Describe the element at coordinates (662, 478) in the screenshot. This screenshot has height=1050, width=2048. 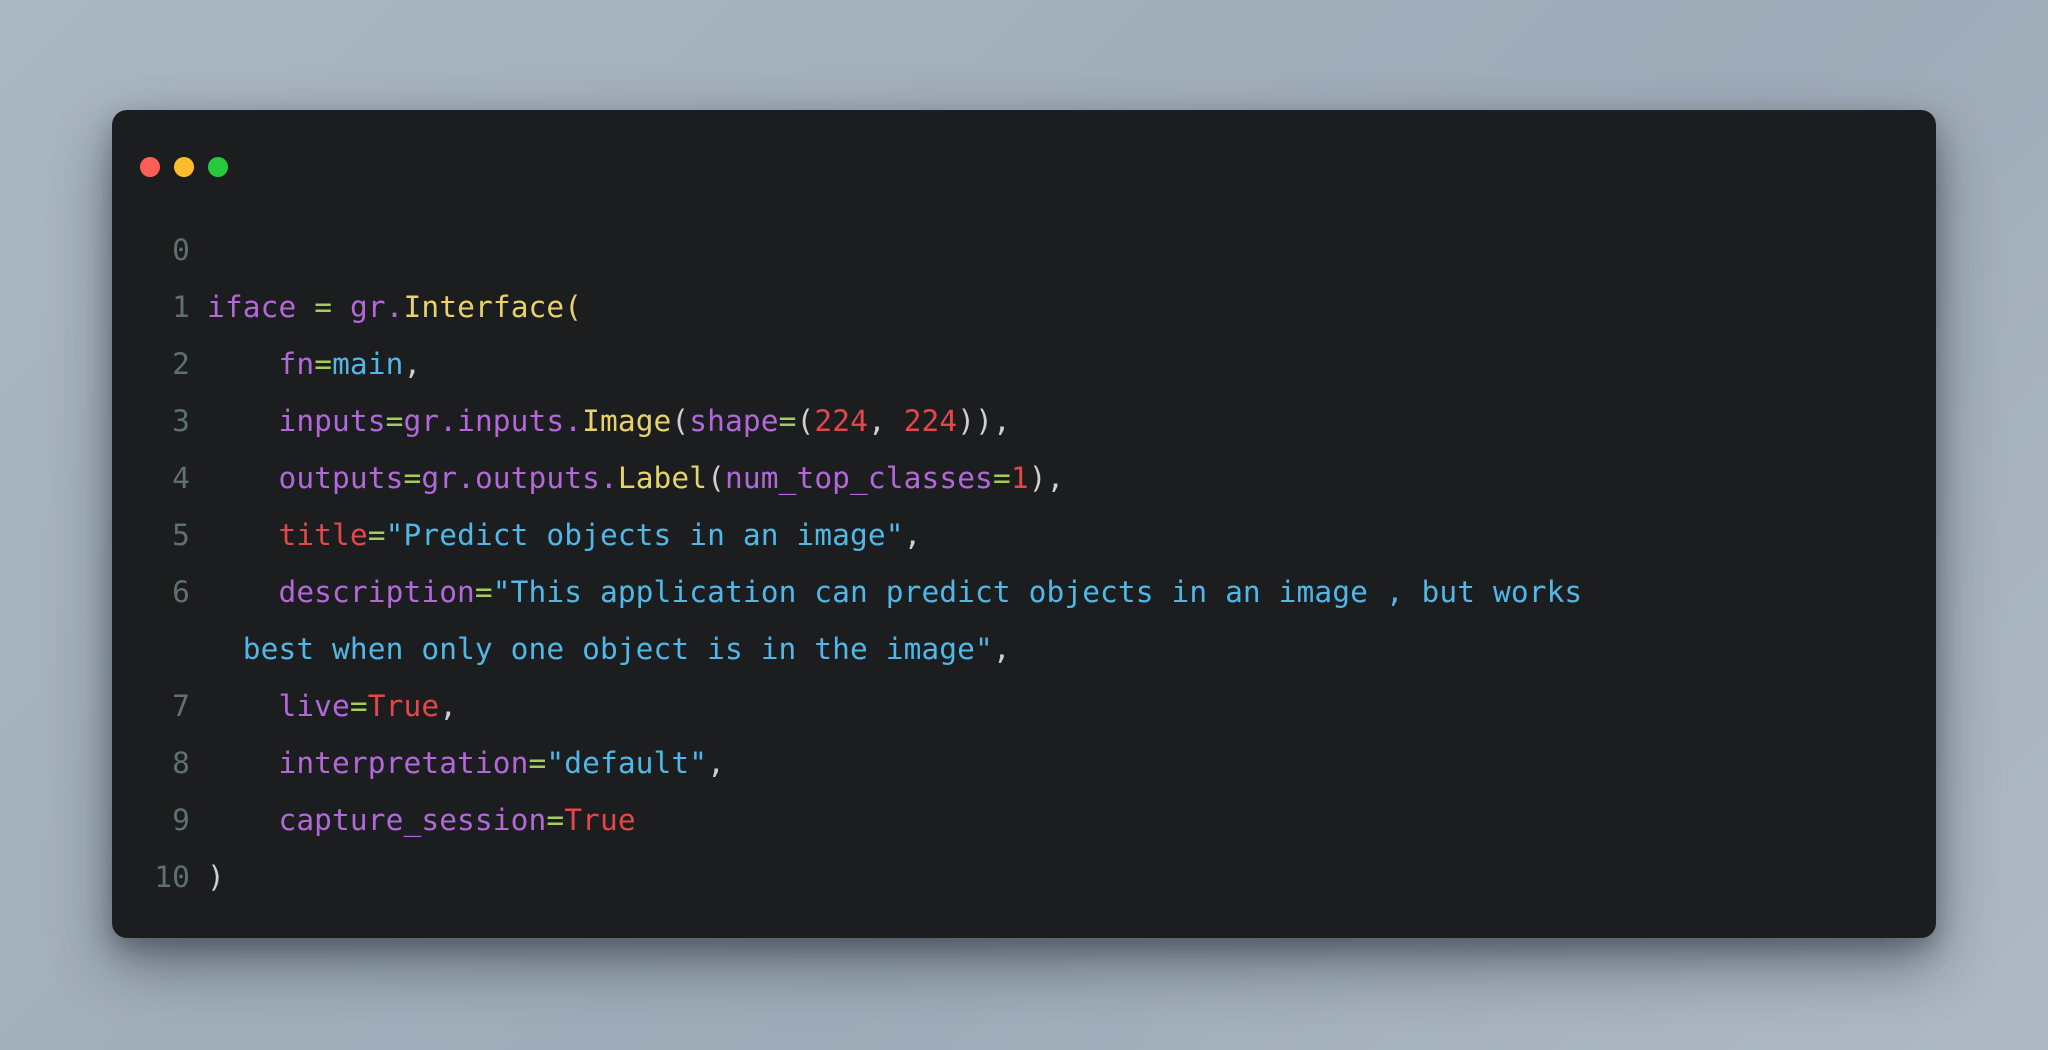
I see `token-class: Label` at that location.